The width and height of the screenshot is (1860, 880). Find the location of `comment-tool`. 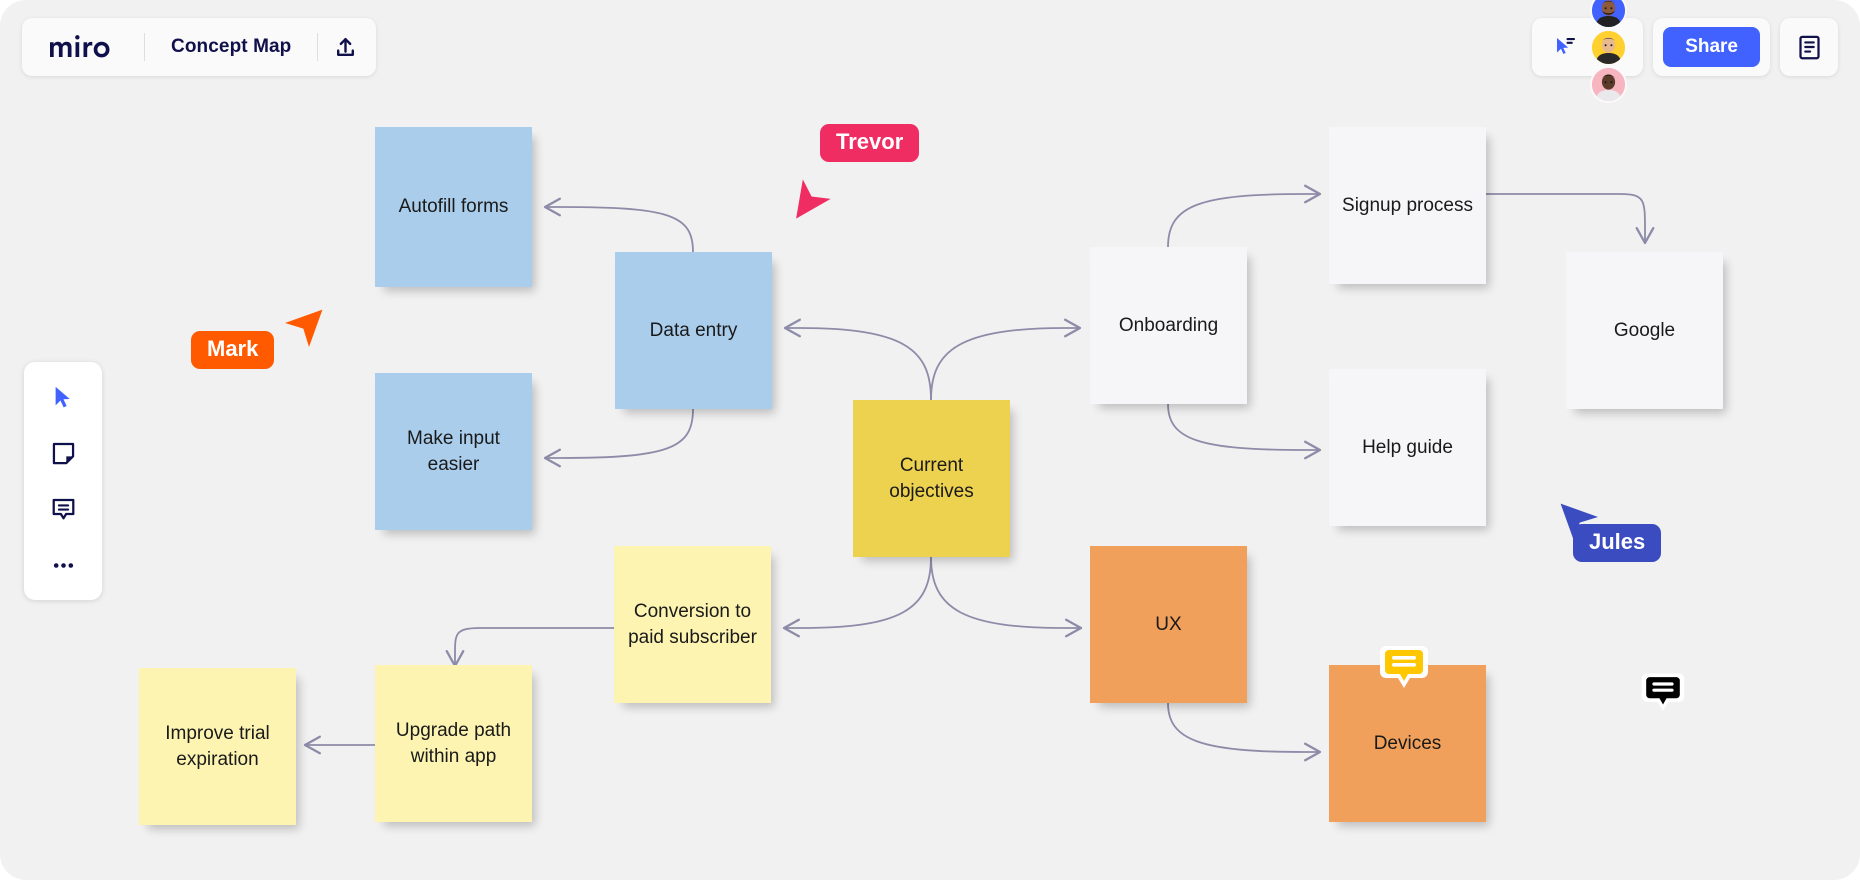

comment-tool is located at coordinates (63, 509).